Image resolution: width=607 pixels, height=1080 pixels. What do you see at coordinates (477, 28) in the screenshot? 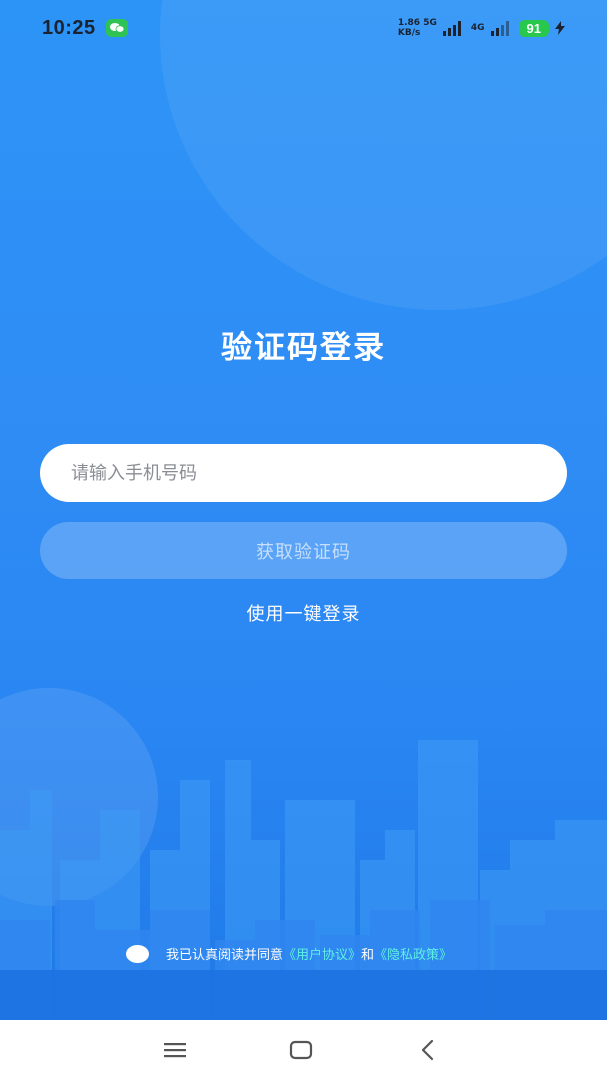
I see `network-type-4g: 4G` at bounding box center [477, 28].